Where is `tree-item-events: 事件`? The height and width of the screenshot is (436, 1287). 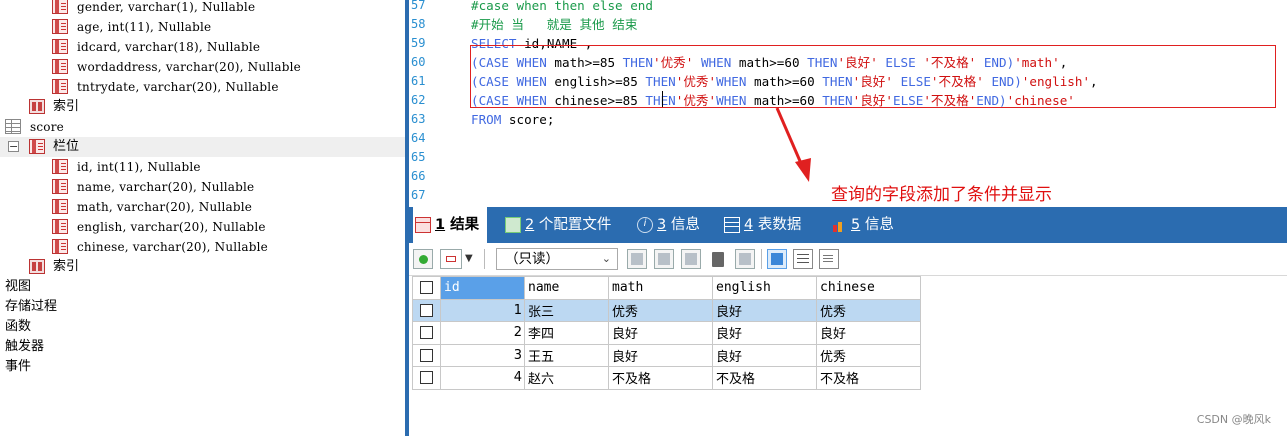
tree-item-events: 事件 is located at coordinates (18, 367).